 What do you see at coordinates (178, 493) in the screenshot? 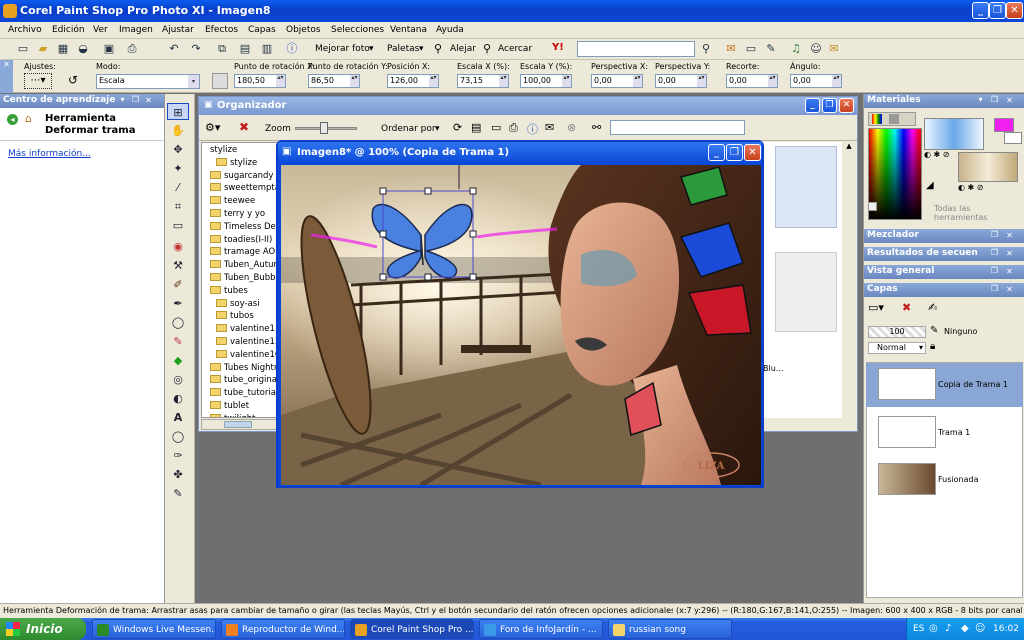
I see `mesh-warp-icon: ✎` at bounding box center [178, 493].